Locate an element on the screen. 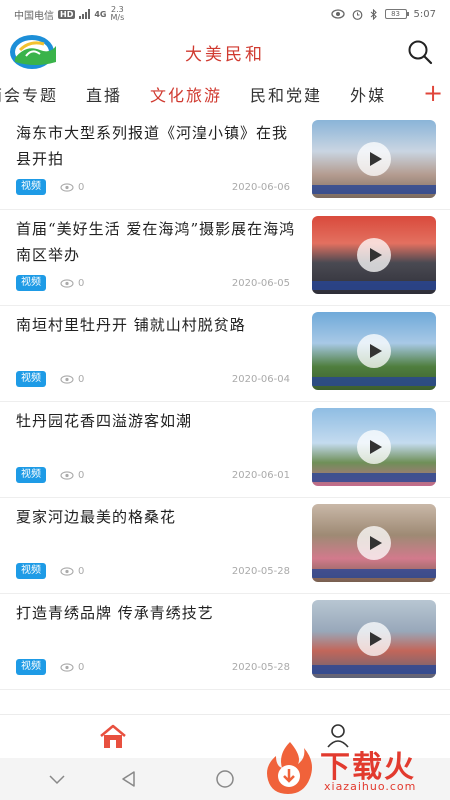 This screenshot has width=450, height=800. news-title: 打造青绣品牌 传承青绣技艺 is located at coordinates (115, 613).